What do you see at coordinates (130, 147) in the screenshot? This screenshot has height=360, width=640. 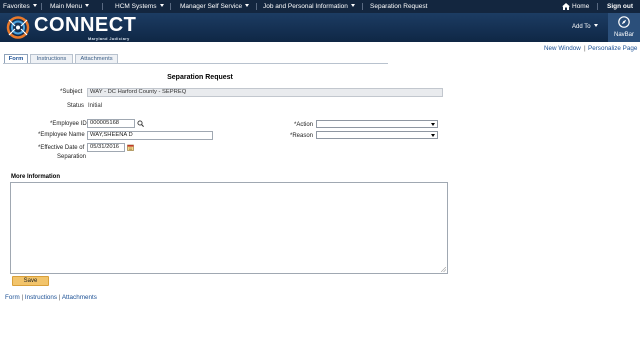 I see `calendar-icon` at bounding box center [130, 147].